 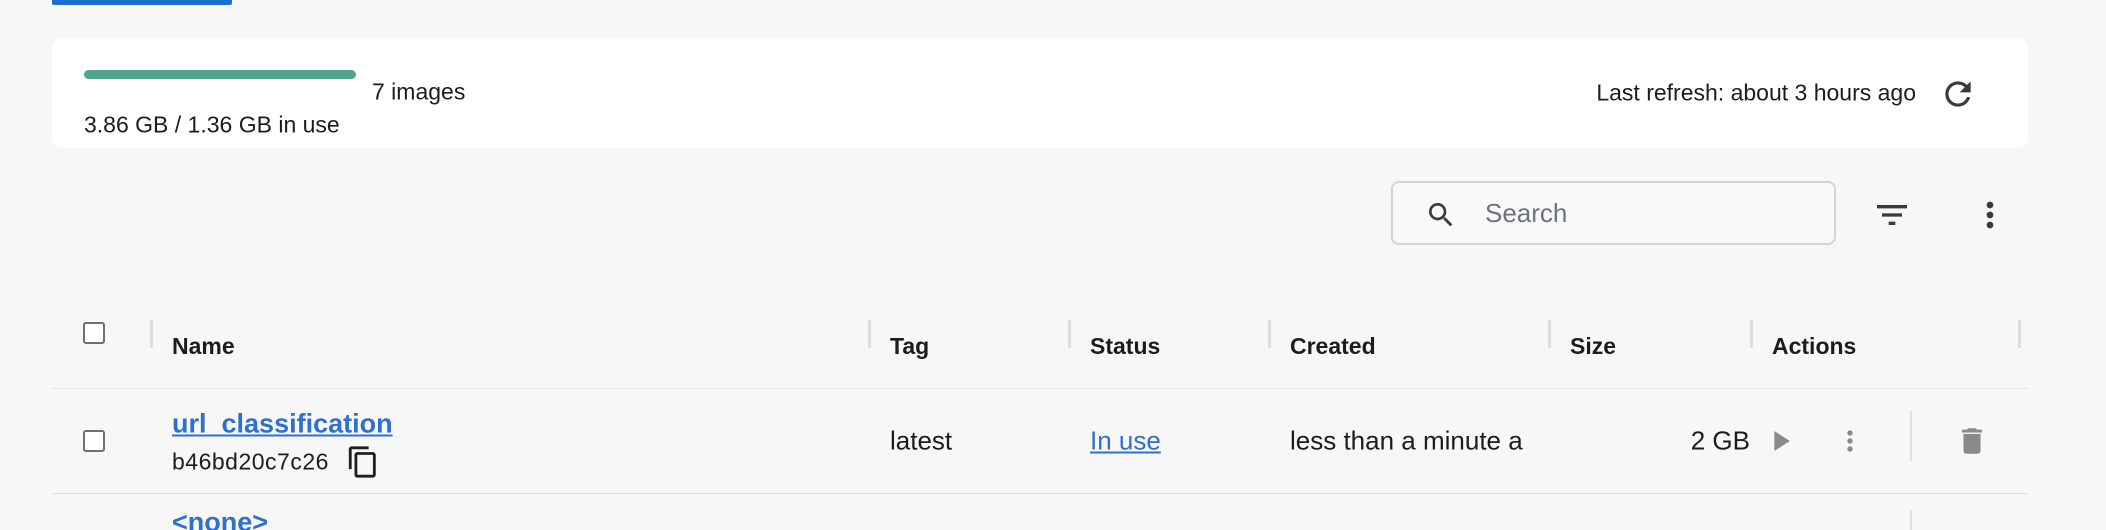 I want to click on filter-icon, so click(x=1892, y=215).